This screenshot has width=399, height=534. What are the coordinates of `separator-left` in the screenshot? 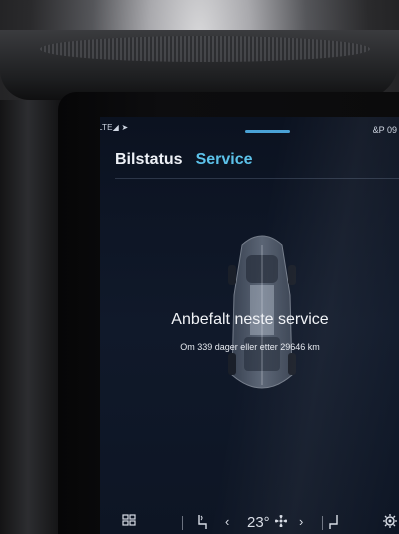 It's located at (182, 523).